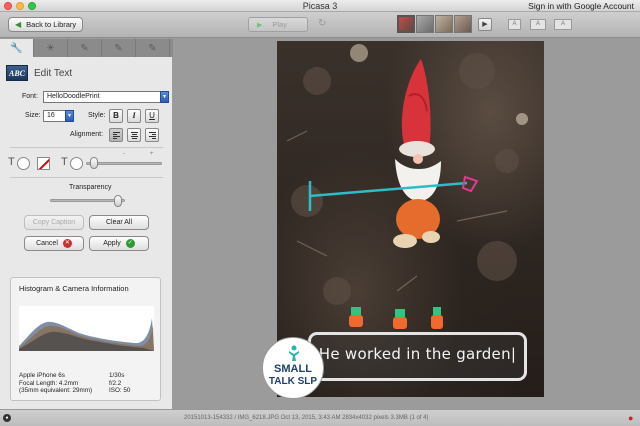 The height and width of the screenshot is (426, 640). Describe the element at coordinates (134, 116) in the screenshot. I see `italic-button: I` at that location.